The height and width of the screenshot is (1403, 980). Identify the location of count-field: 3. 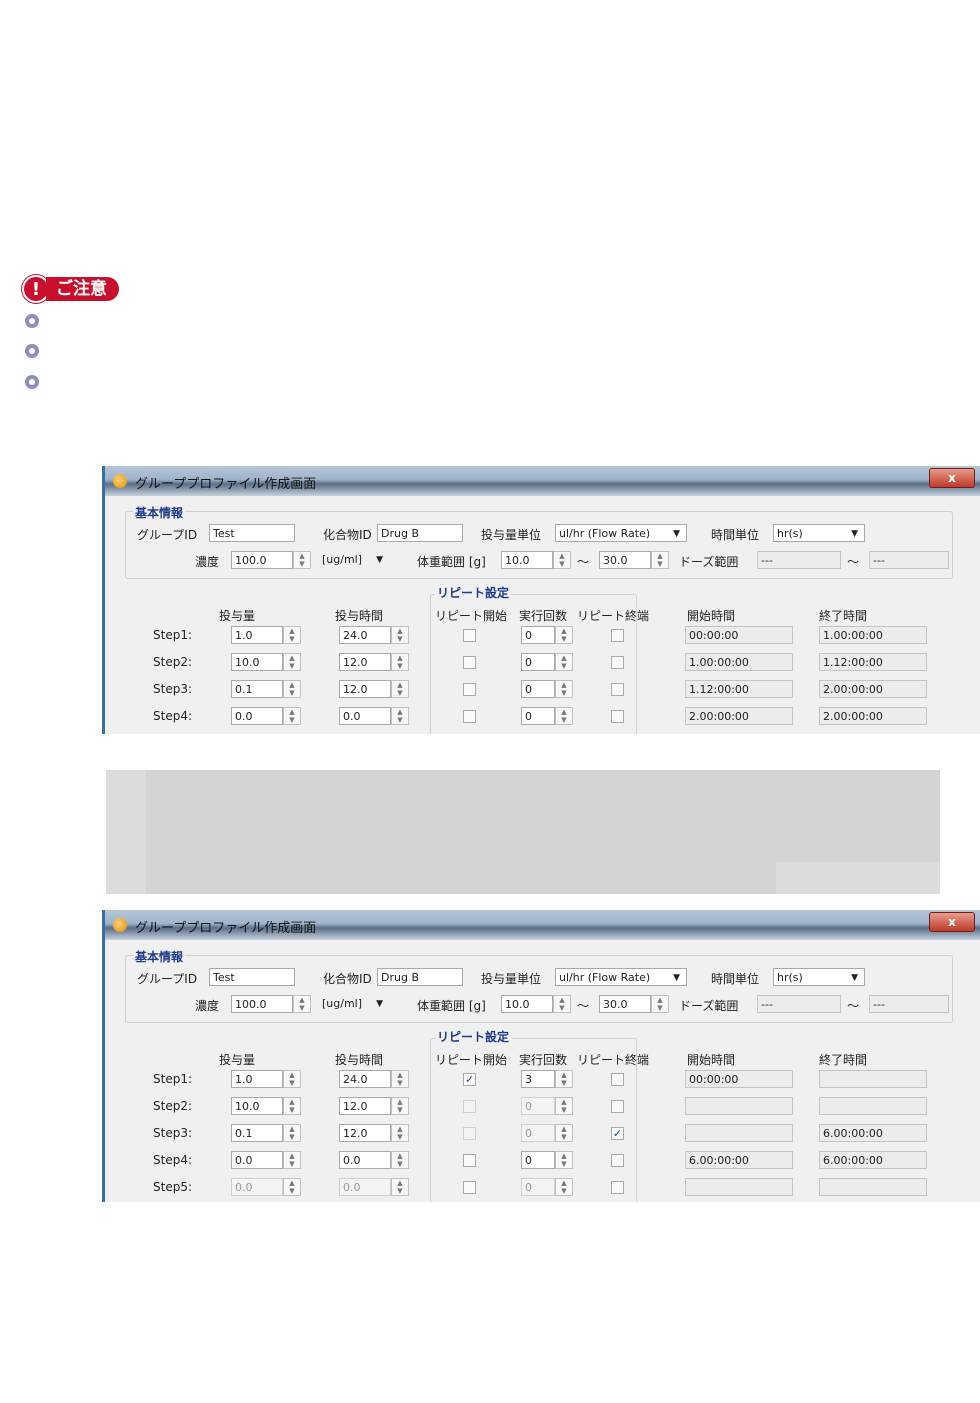
(538, 1079).